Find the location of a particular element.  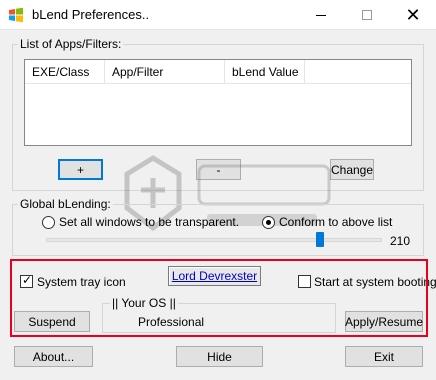

column-blend-value: bLend Value is located at coordinates (265, 72).